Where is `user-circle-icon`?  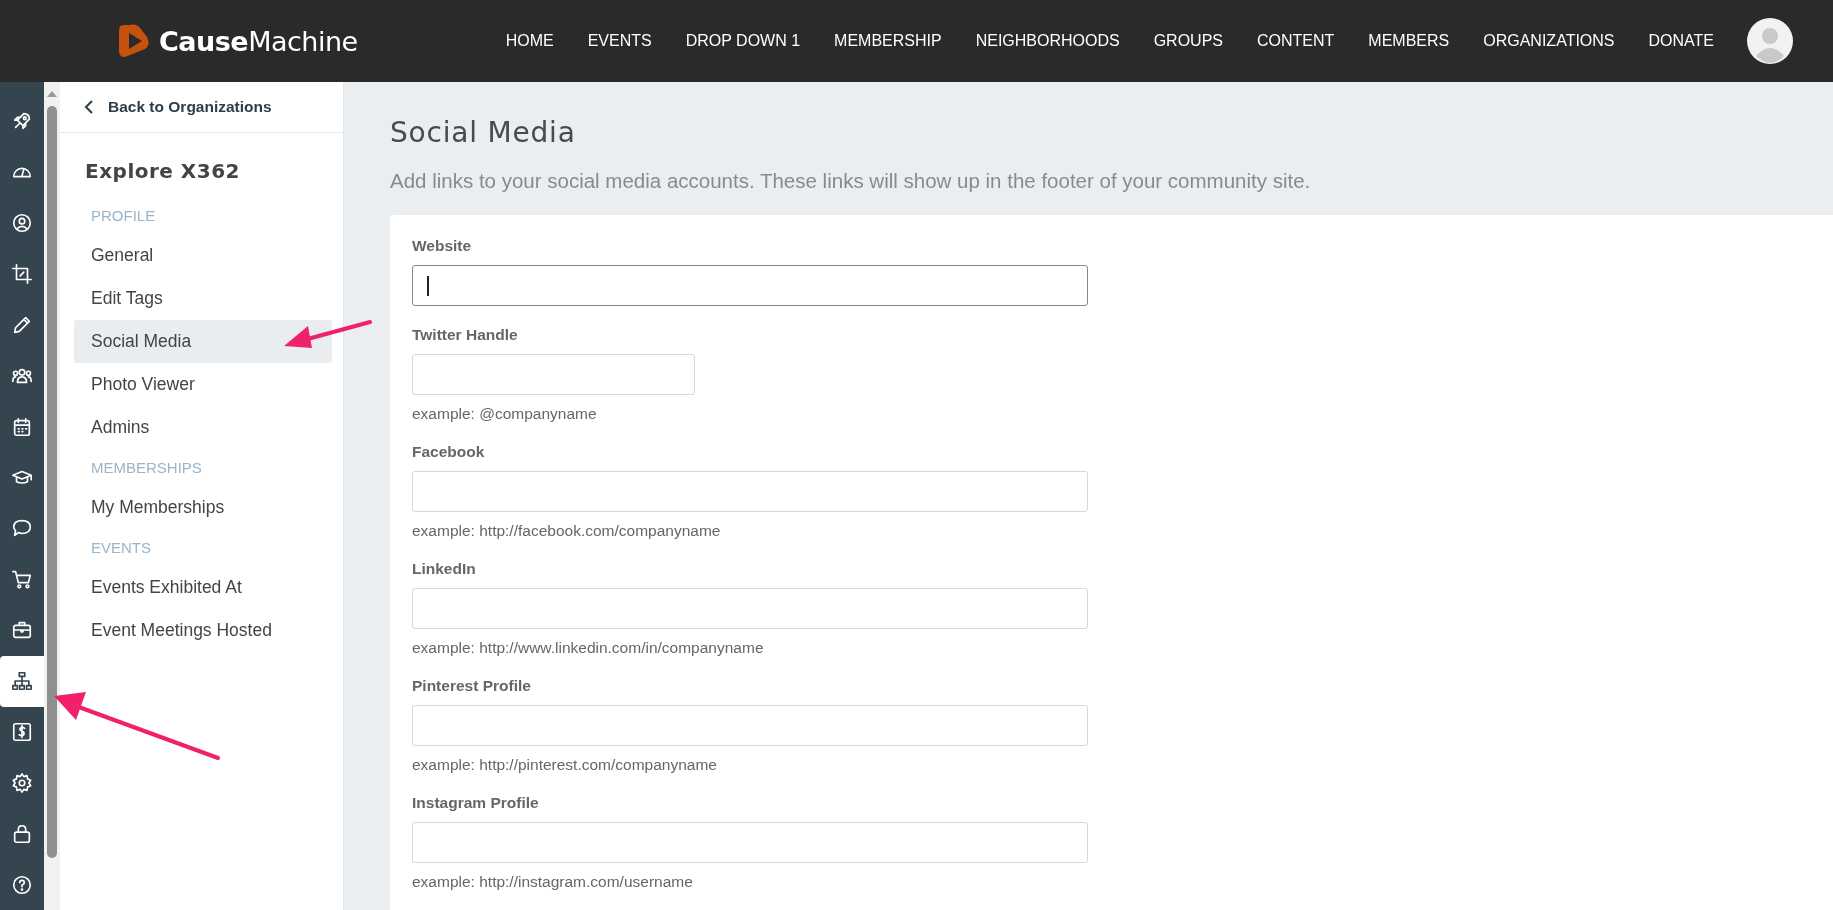
user-circle-icon is located at coordinates (22, 223).